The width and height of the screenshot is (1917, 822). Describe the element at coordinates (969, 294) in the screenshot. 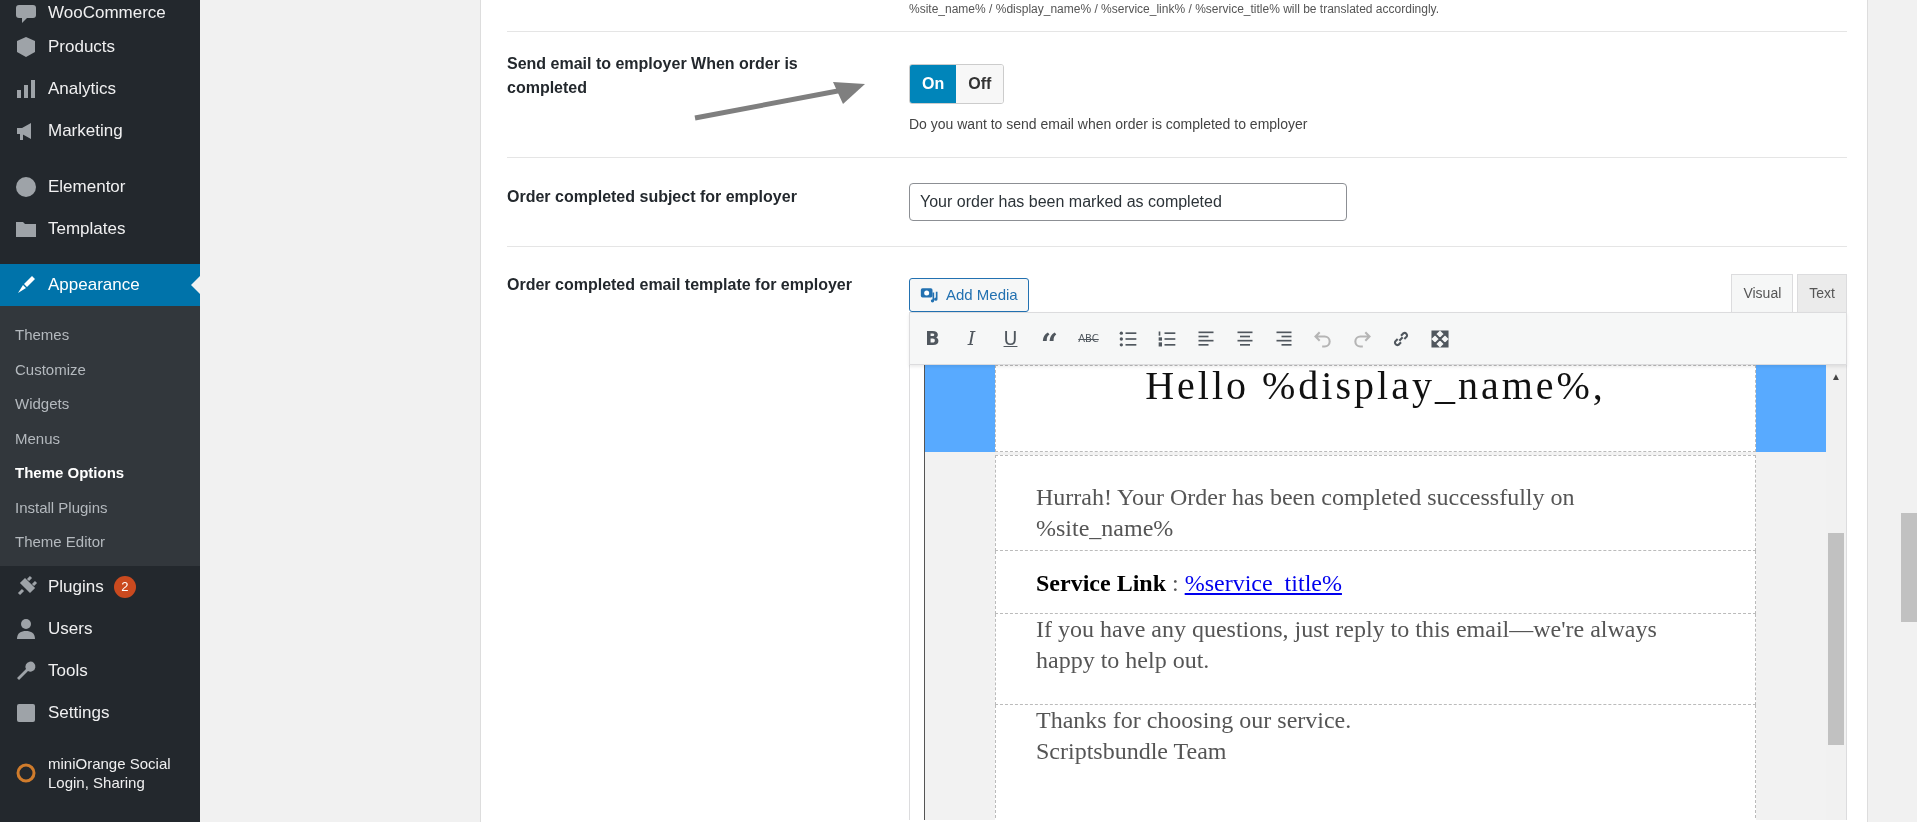

I see `add-media-button: Add Media` at that location.